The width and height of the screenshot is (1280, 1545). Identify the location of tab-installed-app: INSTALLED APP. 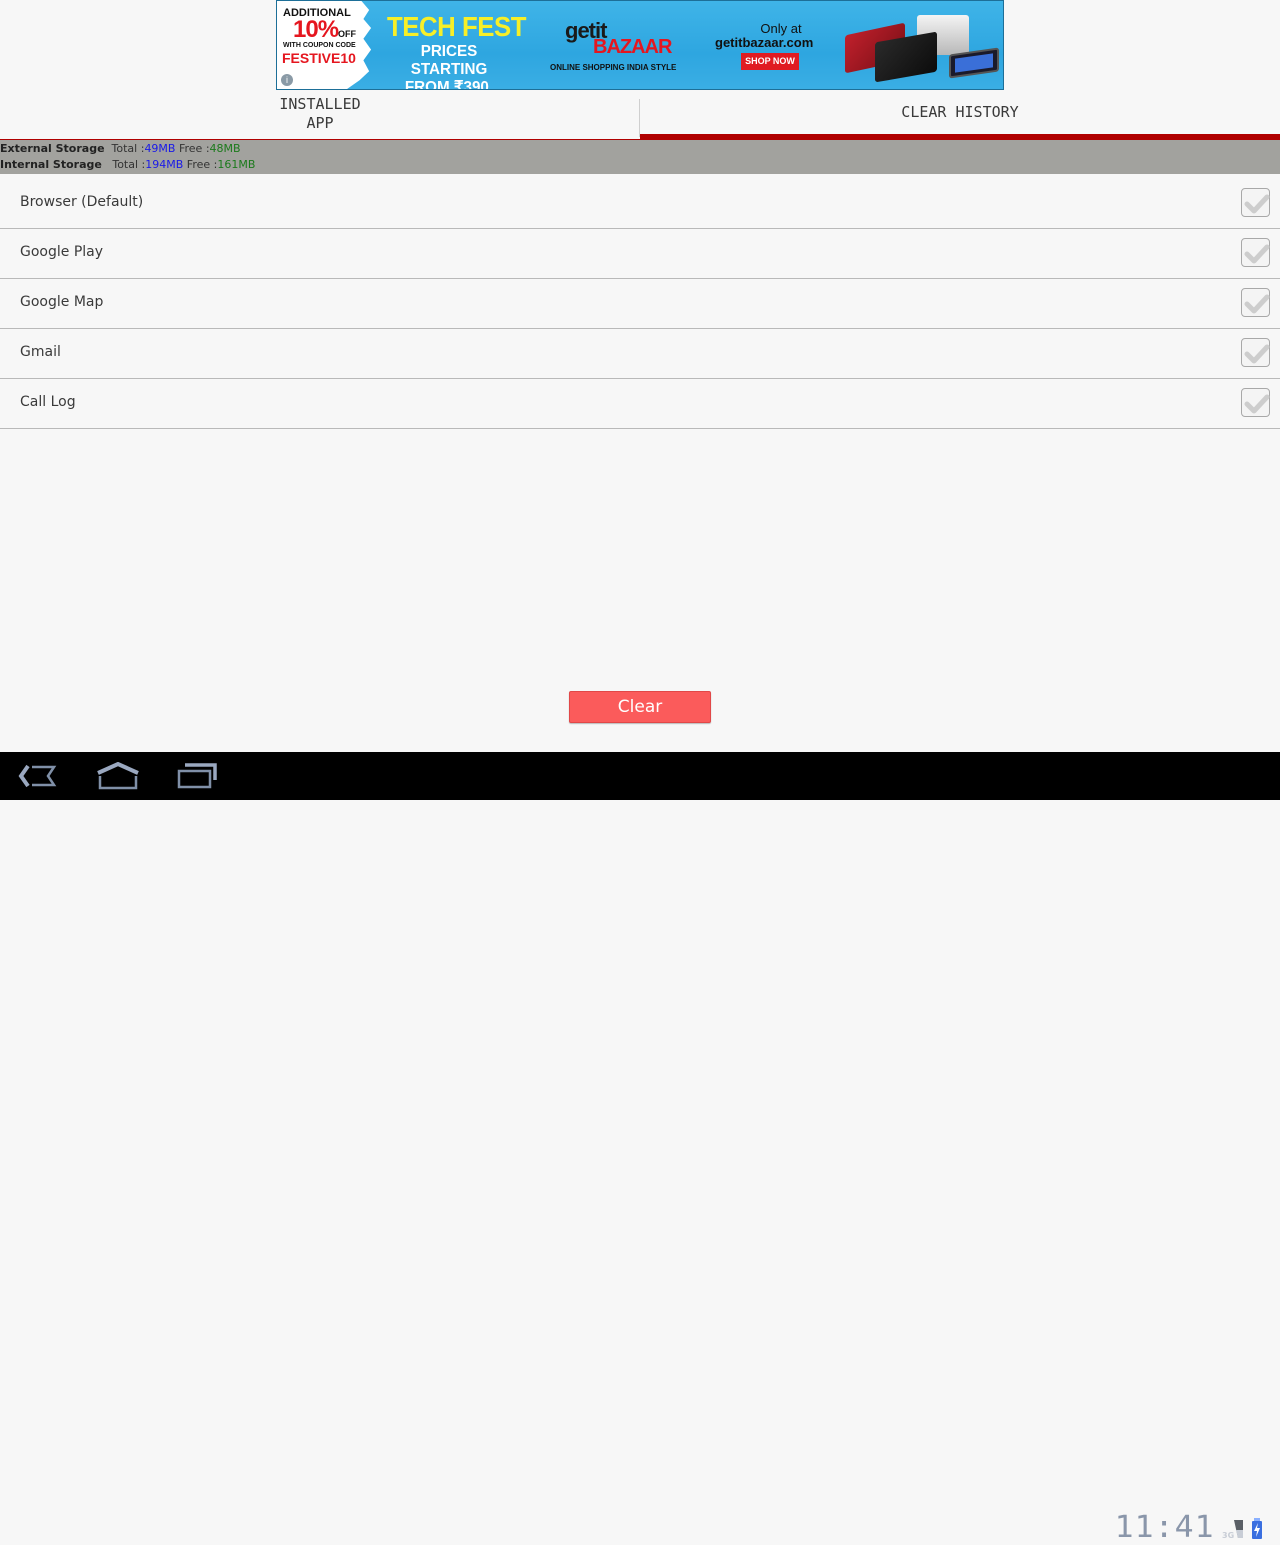
(320, 115).